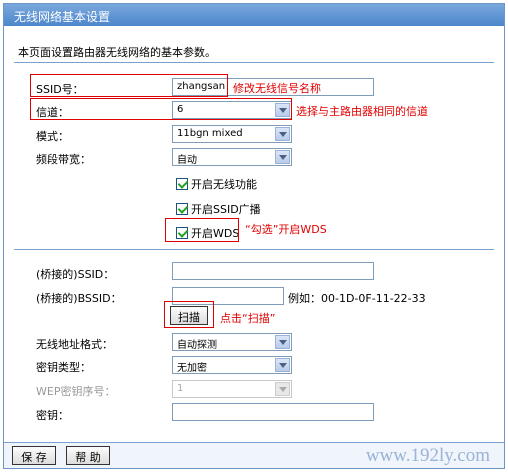 The width and height of the screenshot is (508, 472). What do you see at coordinates (63, 367) in the screenshot?
I see `key-type-label: 密钥类型：` at bounding box center [63, 367].